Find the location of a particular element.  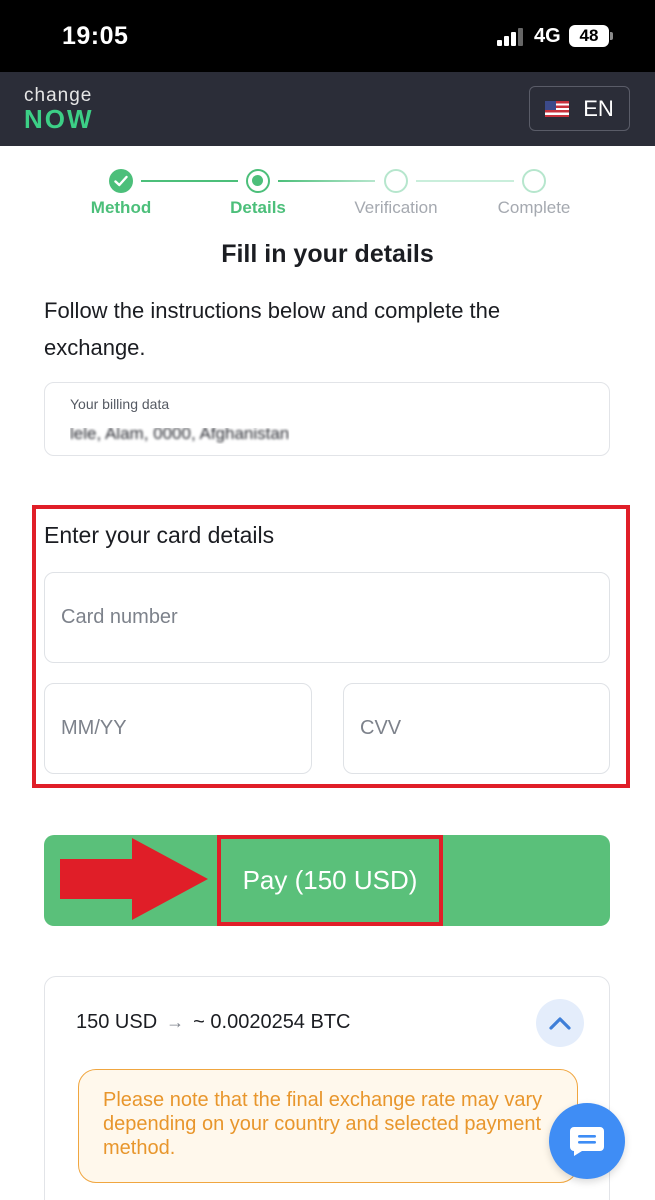

step-label-method: Method is located at coordinates (121, 207).